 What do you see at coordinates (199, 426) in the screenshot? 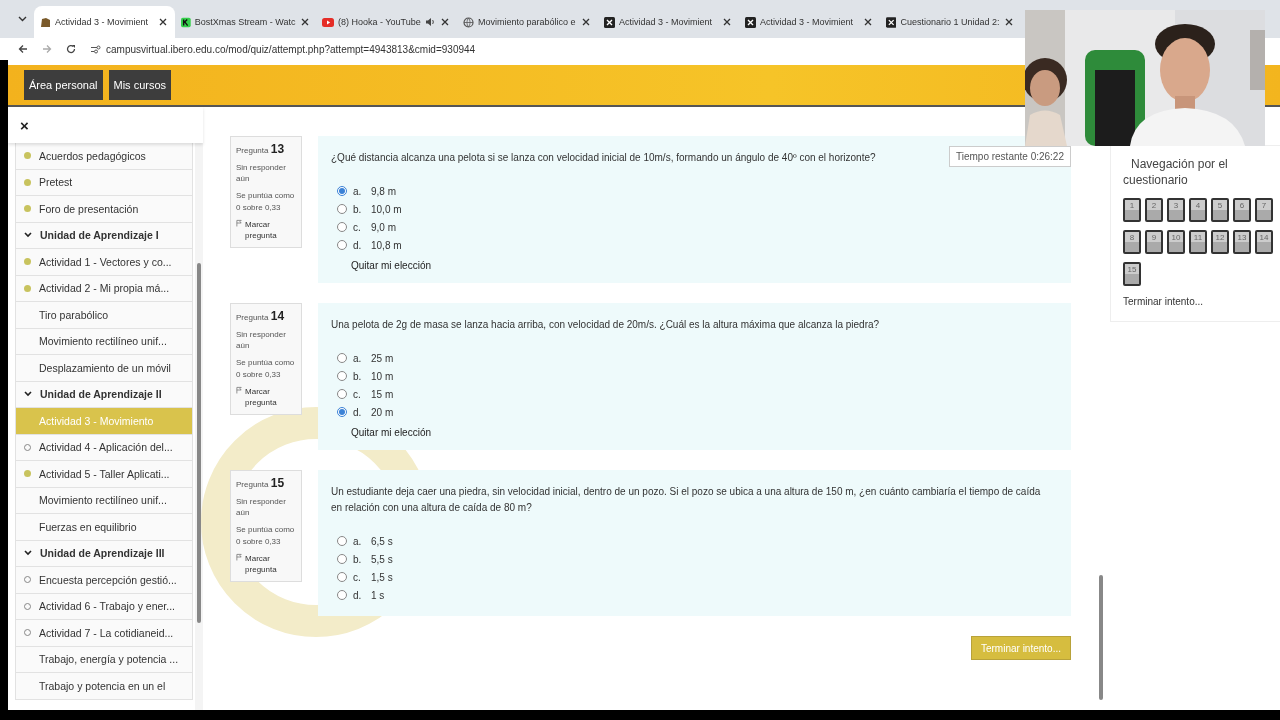
I see `scrollbar` at bounding box center [199, 426].